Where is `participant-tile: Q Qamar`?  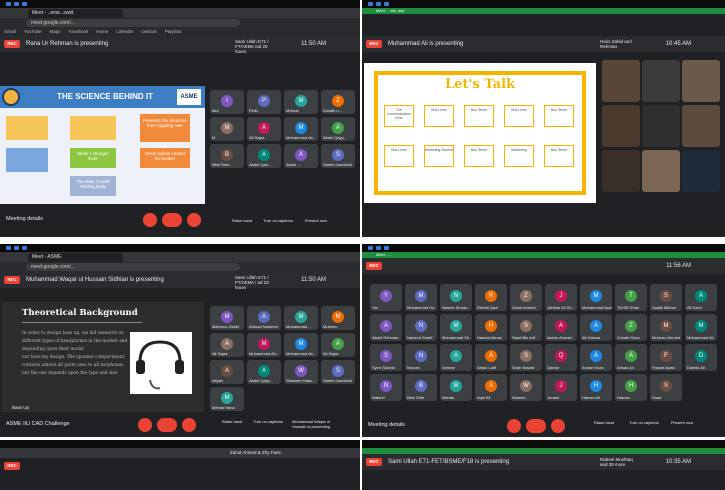
participant-tile: Q Qamar is located at coordinates (561, 357).